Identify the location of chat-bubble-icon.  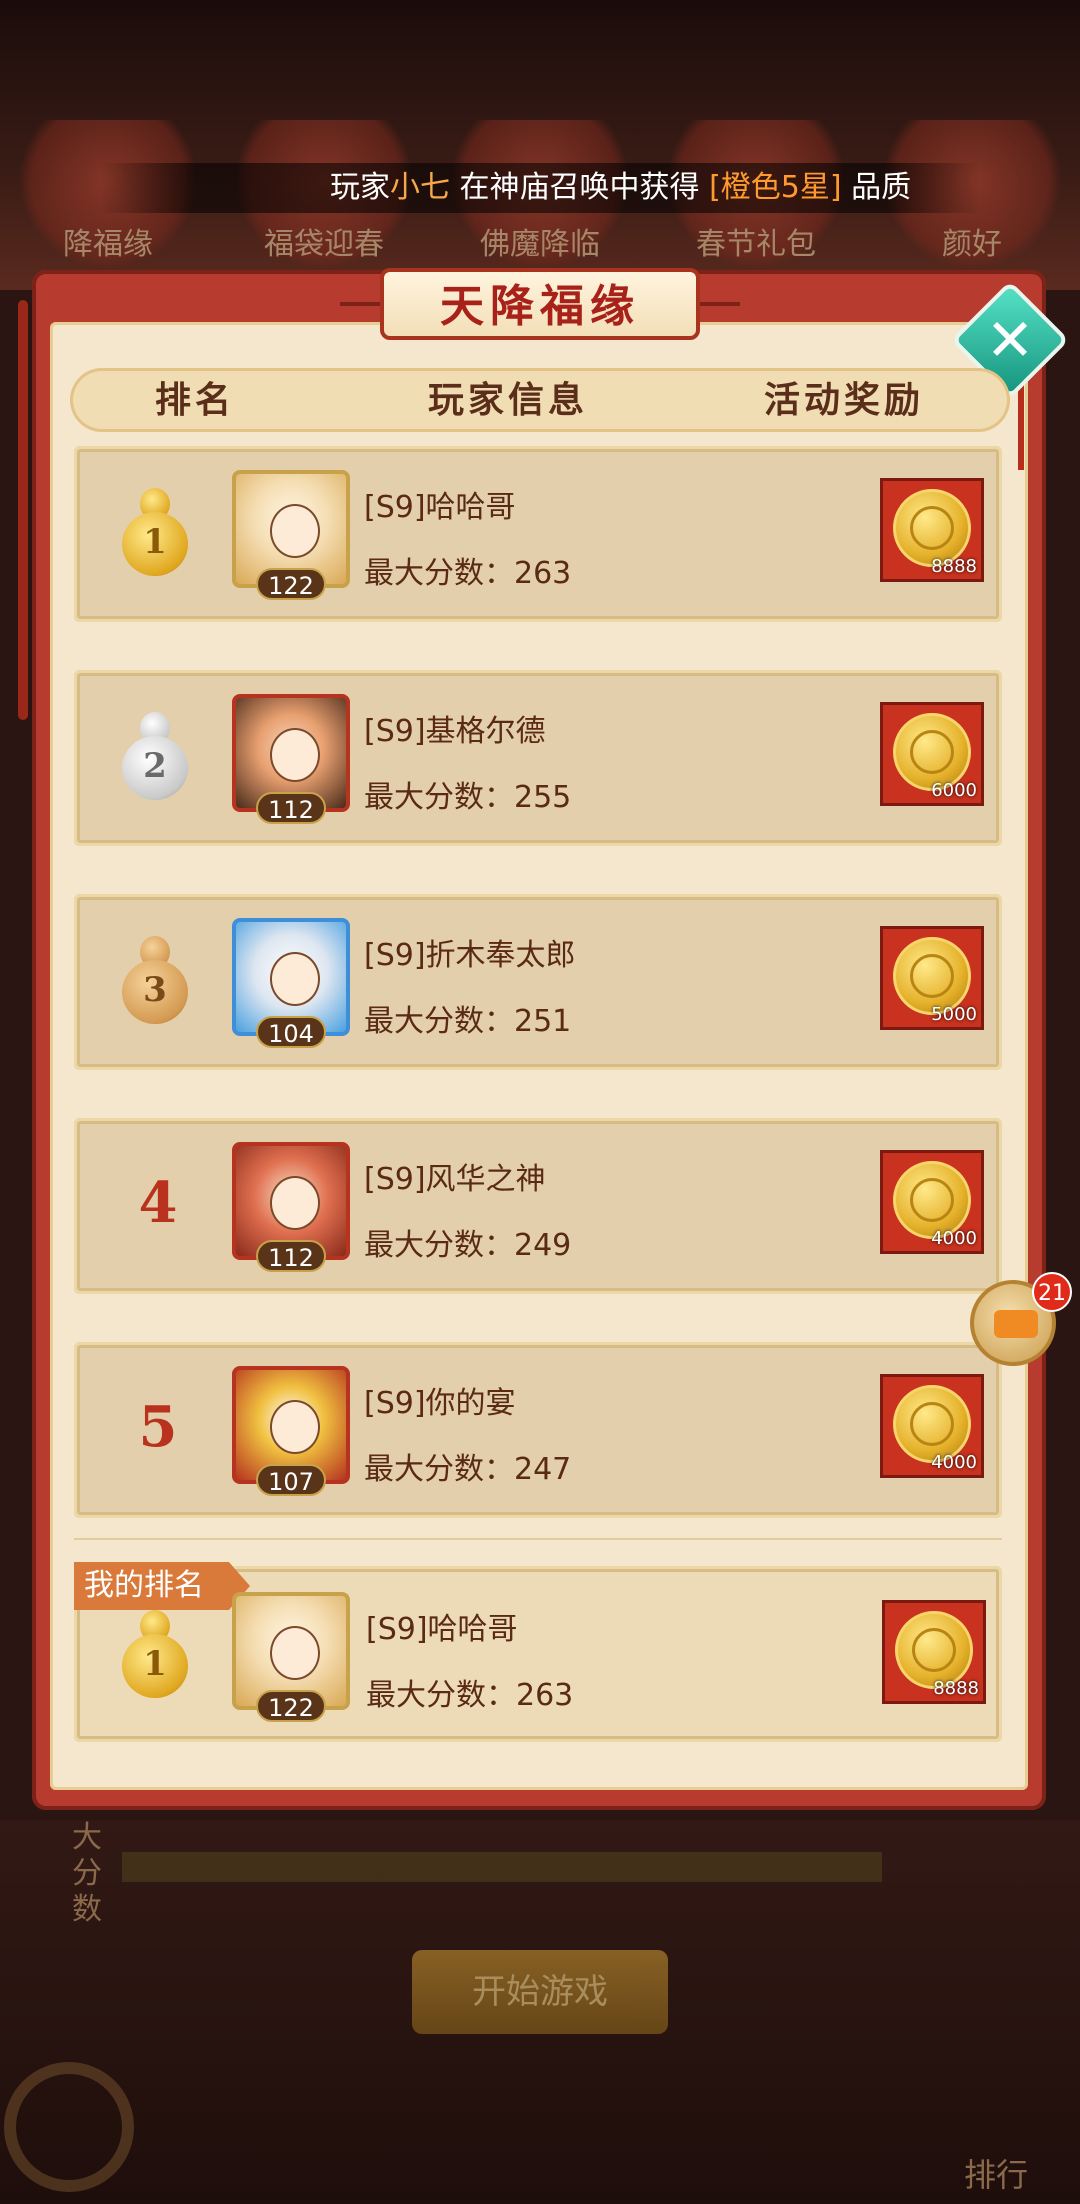
(1016, 1324).